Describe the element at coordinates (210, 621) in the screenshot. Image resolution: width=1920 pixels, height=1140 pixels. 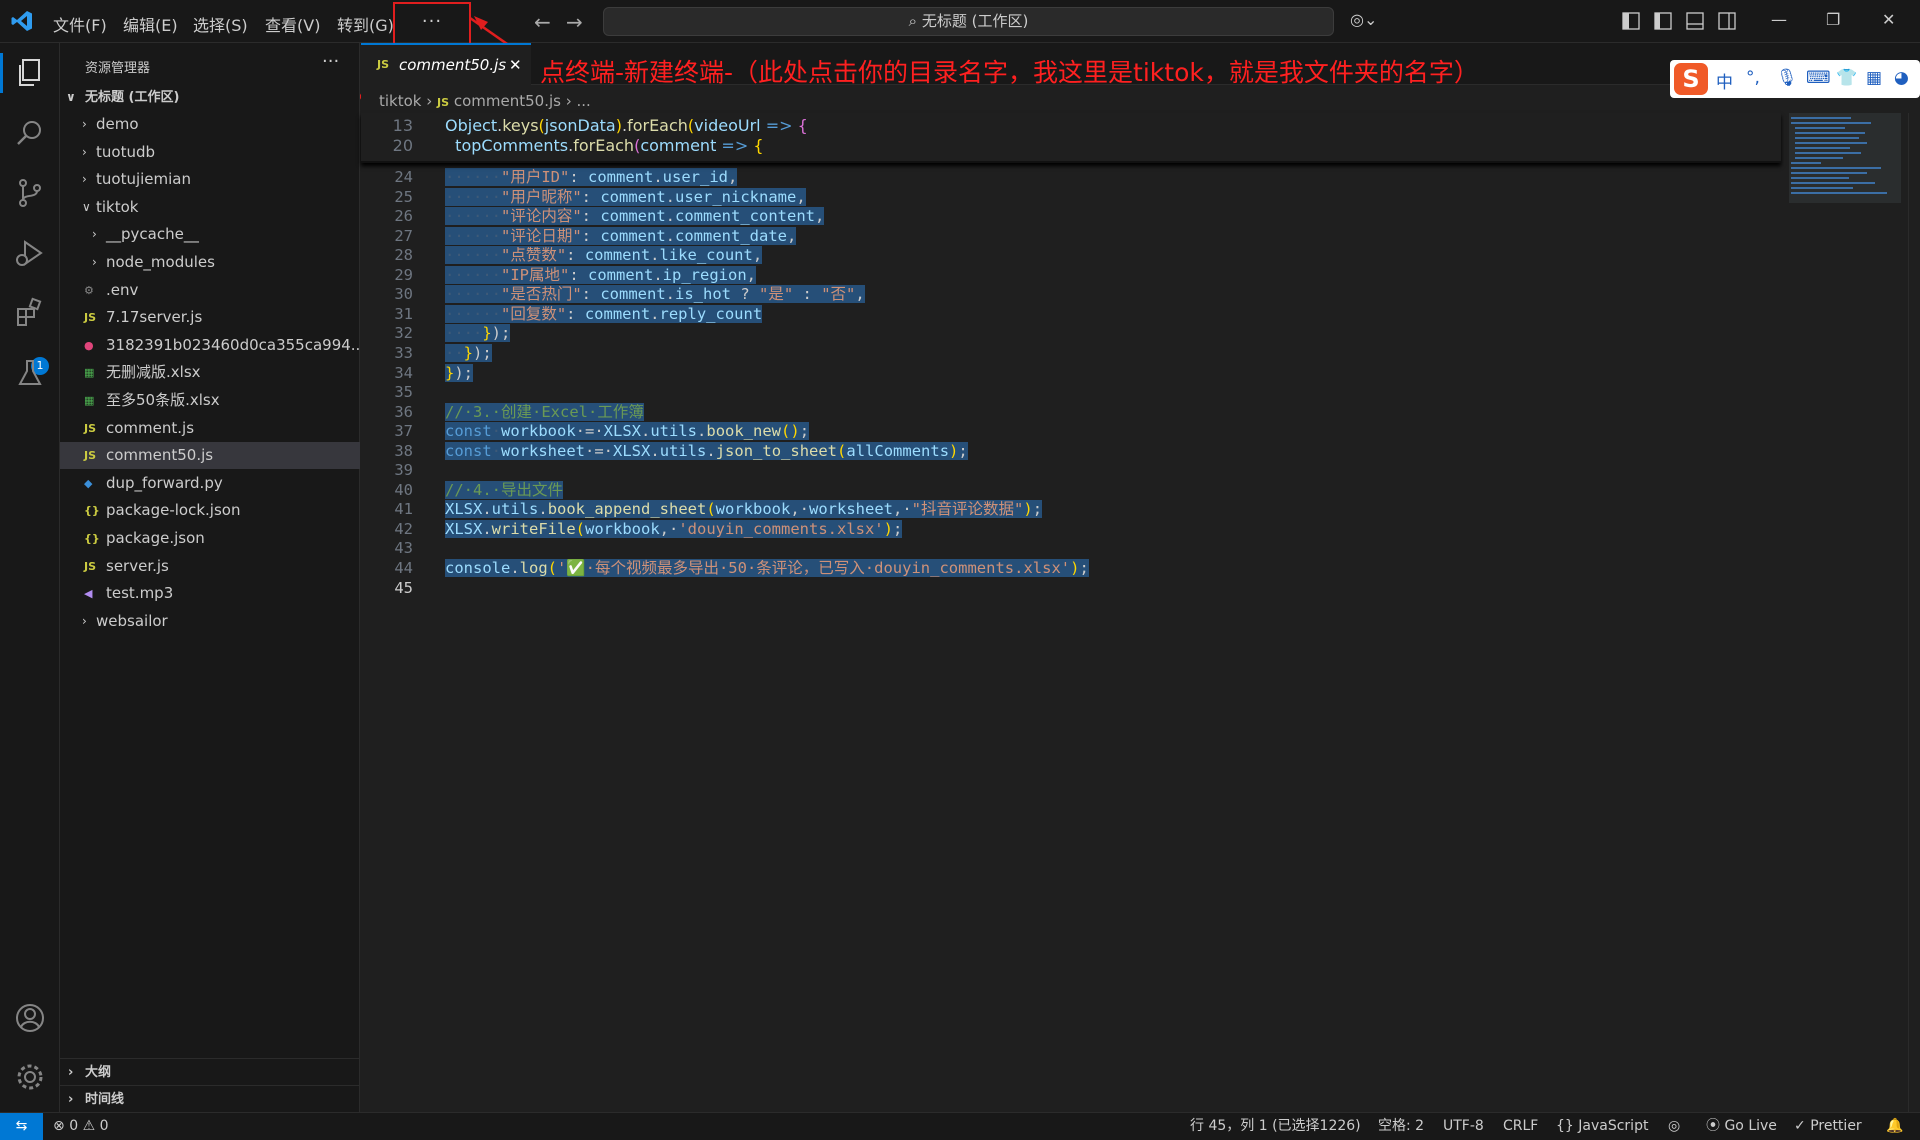
I see `tree-folder: › websailor` at that location.